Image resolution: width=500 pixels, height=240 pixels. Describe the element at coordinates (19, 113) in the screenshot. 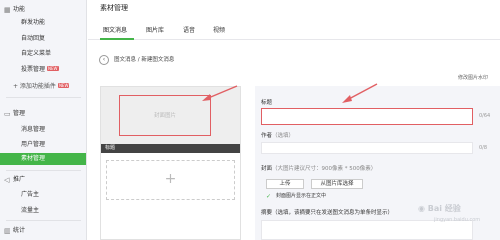

I see `sidebar-group-title: 管理` at that location.